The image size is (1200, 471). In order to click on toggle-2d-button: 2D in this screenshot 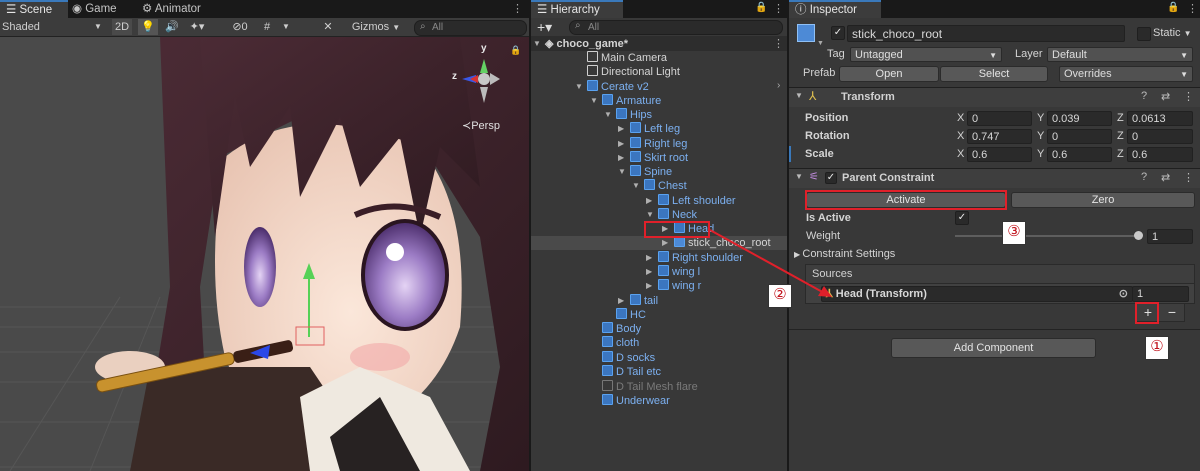, I will do `click(122, 27)`.